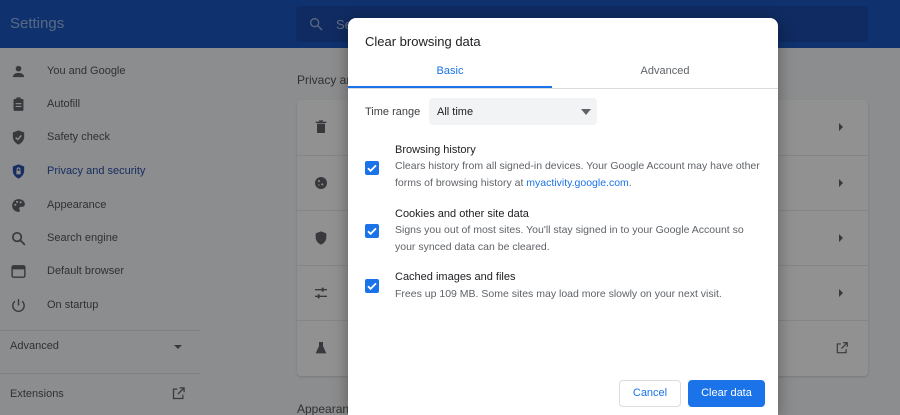  What do you see at coordinates (577, 183) in the screenshot?
I see `myactivity-link: myactivity.google.com` at bounding box center [577, 183].